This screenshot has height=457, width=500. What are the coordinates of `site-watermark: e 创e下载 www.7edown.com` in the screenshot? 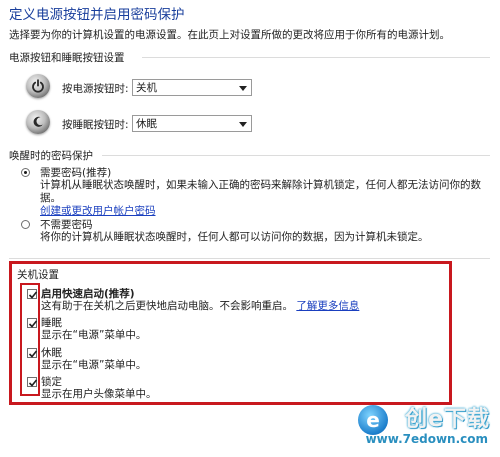 It's located at (404, 427).